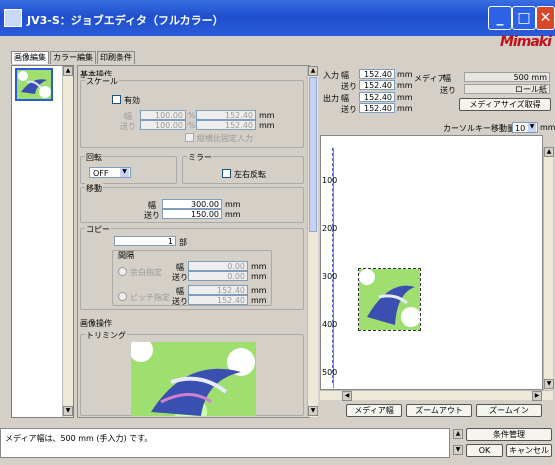 The height and width of the screenshot is (465, 555). I want to click on scale-enable-label: 有効, so click(132, 100).